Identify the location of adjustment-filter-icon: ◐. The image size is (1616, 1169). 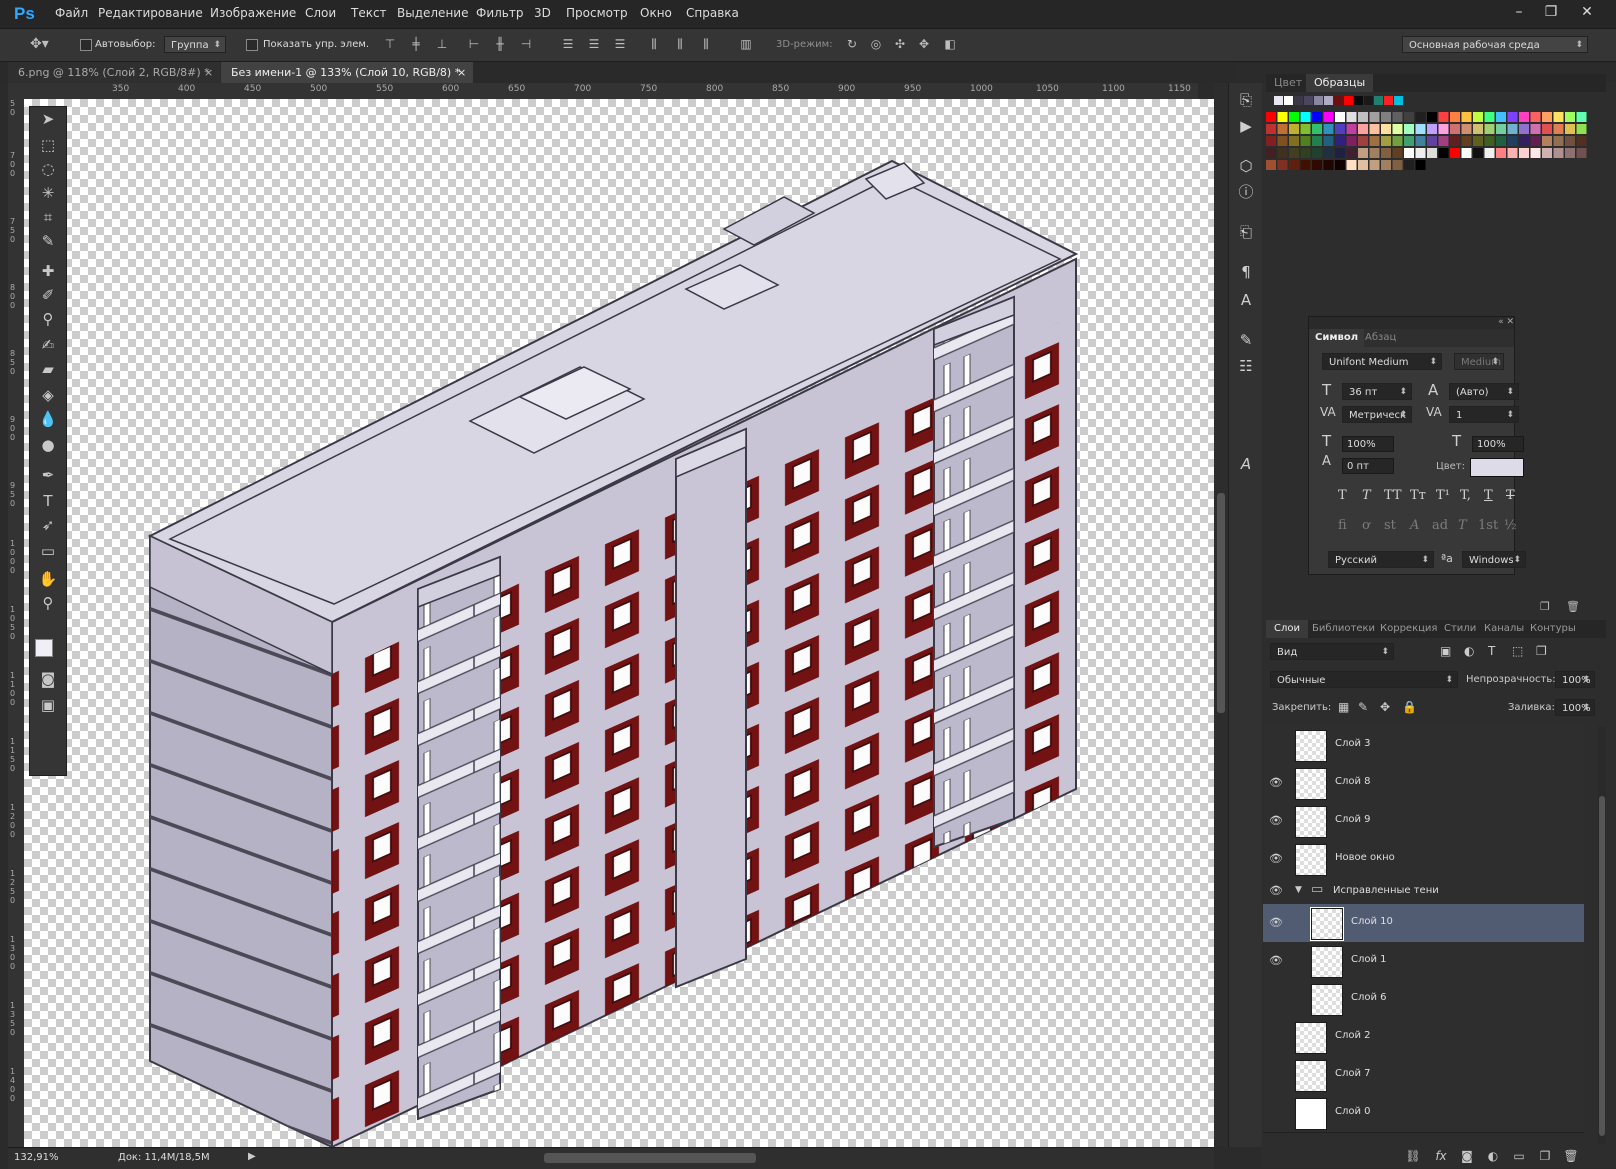
(1469, 651).